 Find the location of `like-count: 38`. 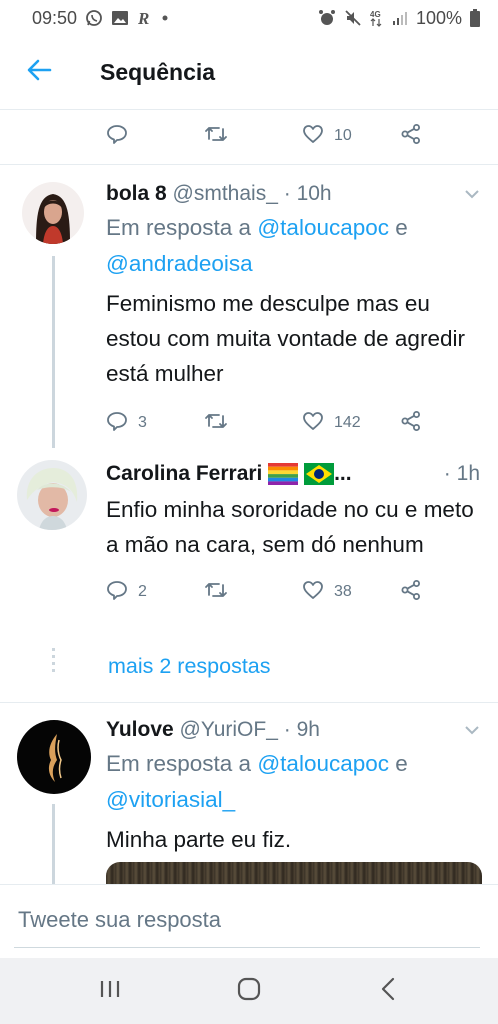

like-count: 38 is located at coordinates (343, 591).